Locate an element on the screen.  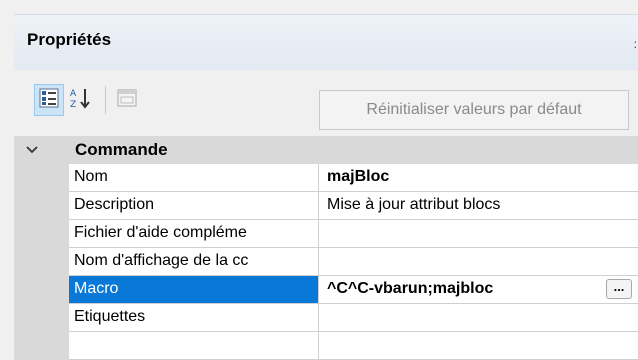
property-pages-icon is located at coordinates (127, 100).